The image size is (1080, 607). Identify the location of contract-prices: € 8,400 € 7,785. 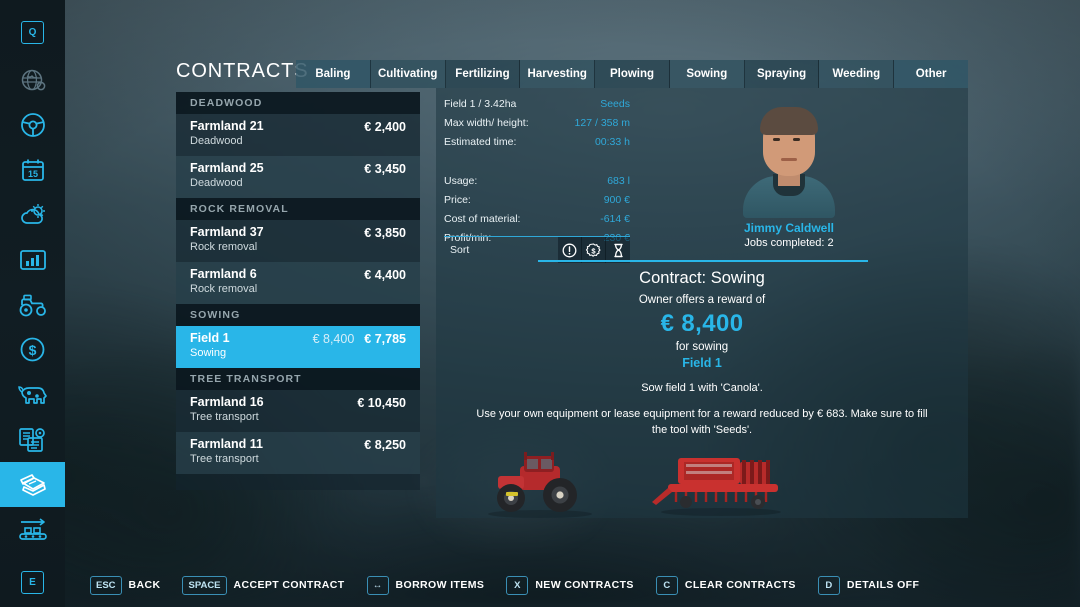
(359, 339).